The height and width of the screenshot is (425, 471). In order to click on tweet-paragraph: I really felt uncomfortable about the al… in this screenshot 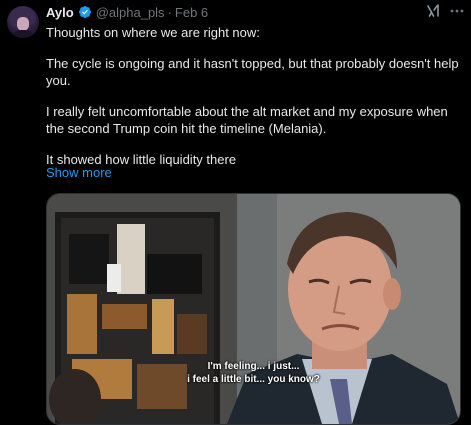, I will do `click(247, 120)`.